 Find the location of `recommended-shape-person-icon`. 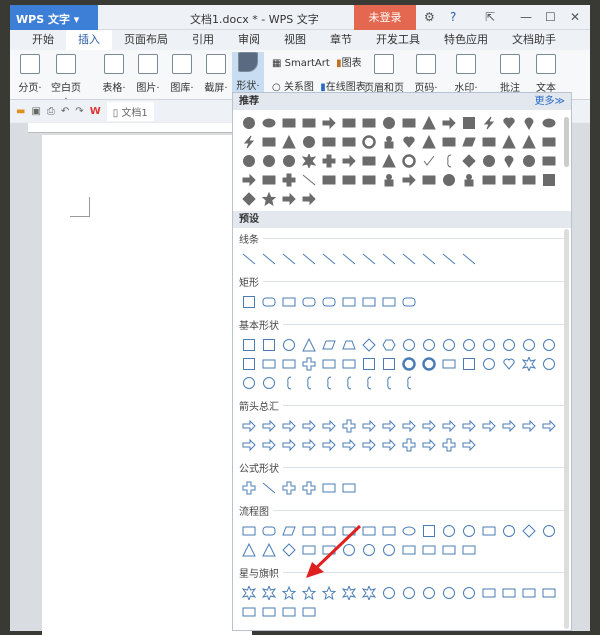

recommended-shape-person-icon is located at coordinates (389, 141).